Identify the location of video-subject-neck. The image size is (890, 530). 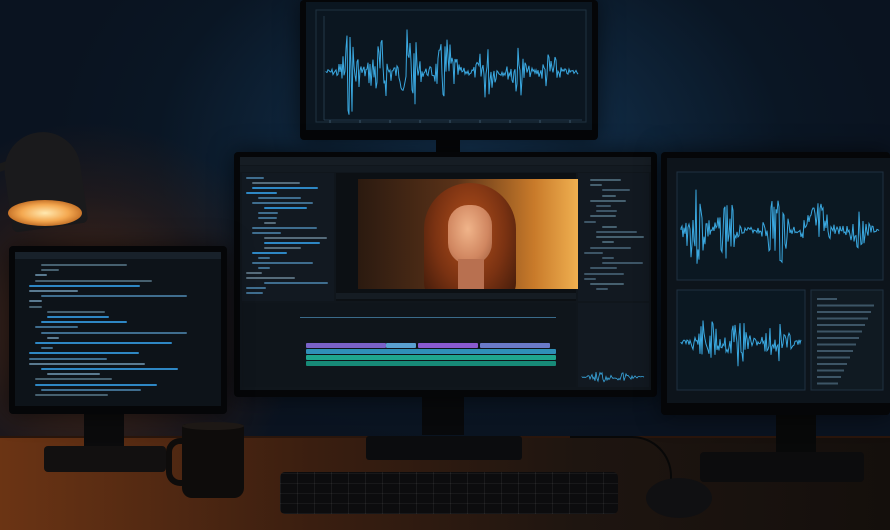
(471, 274).